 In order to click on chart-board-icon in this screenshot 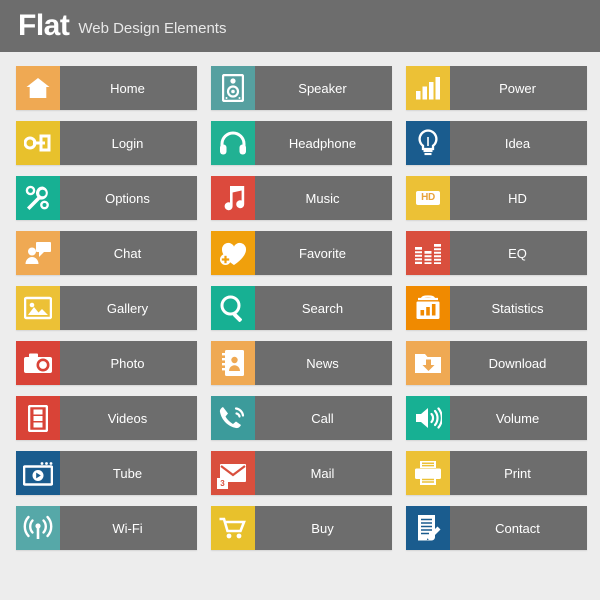, I will do `click(428, 308)`.